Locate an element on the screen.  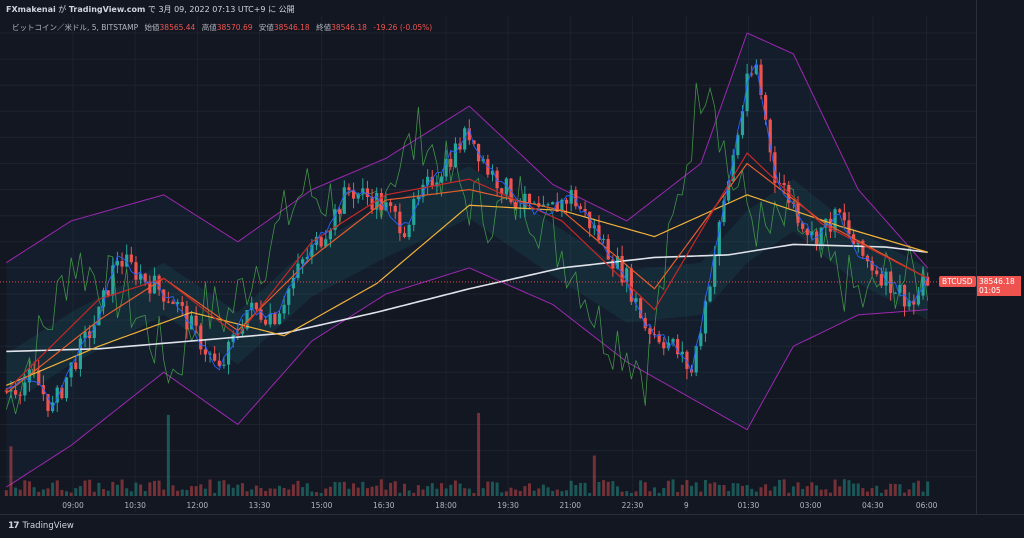
close-label: 終値 is located at coordinates (324, 27).